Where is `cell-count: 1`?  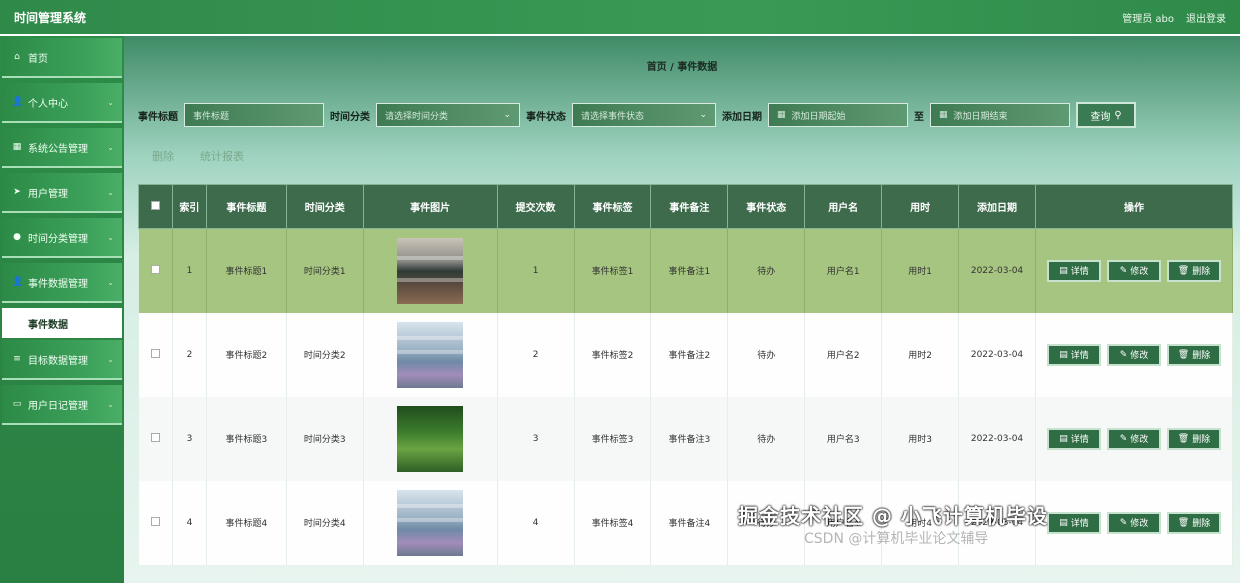 cell-count: 1 is located at coordinates (536, 270).